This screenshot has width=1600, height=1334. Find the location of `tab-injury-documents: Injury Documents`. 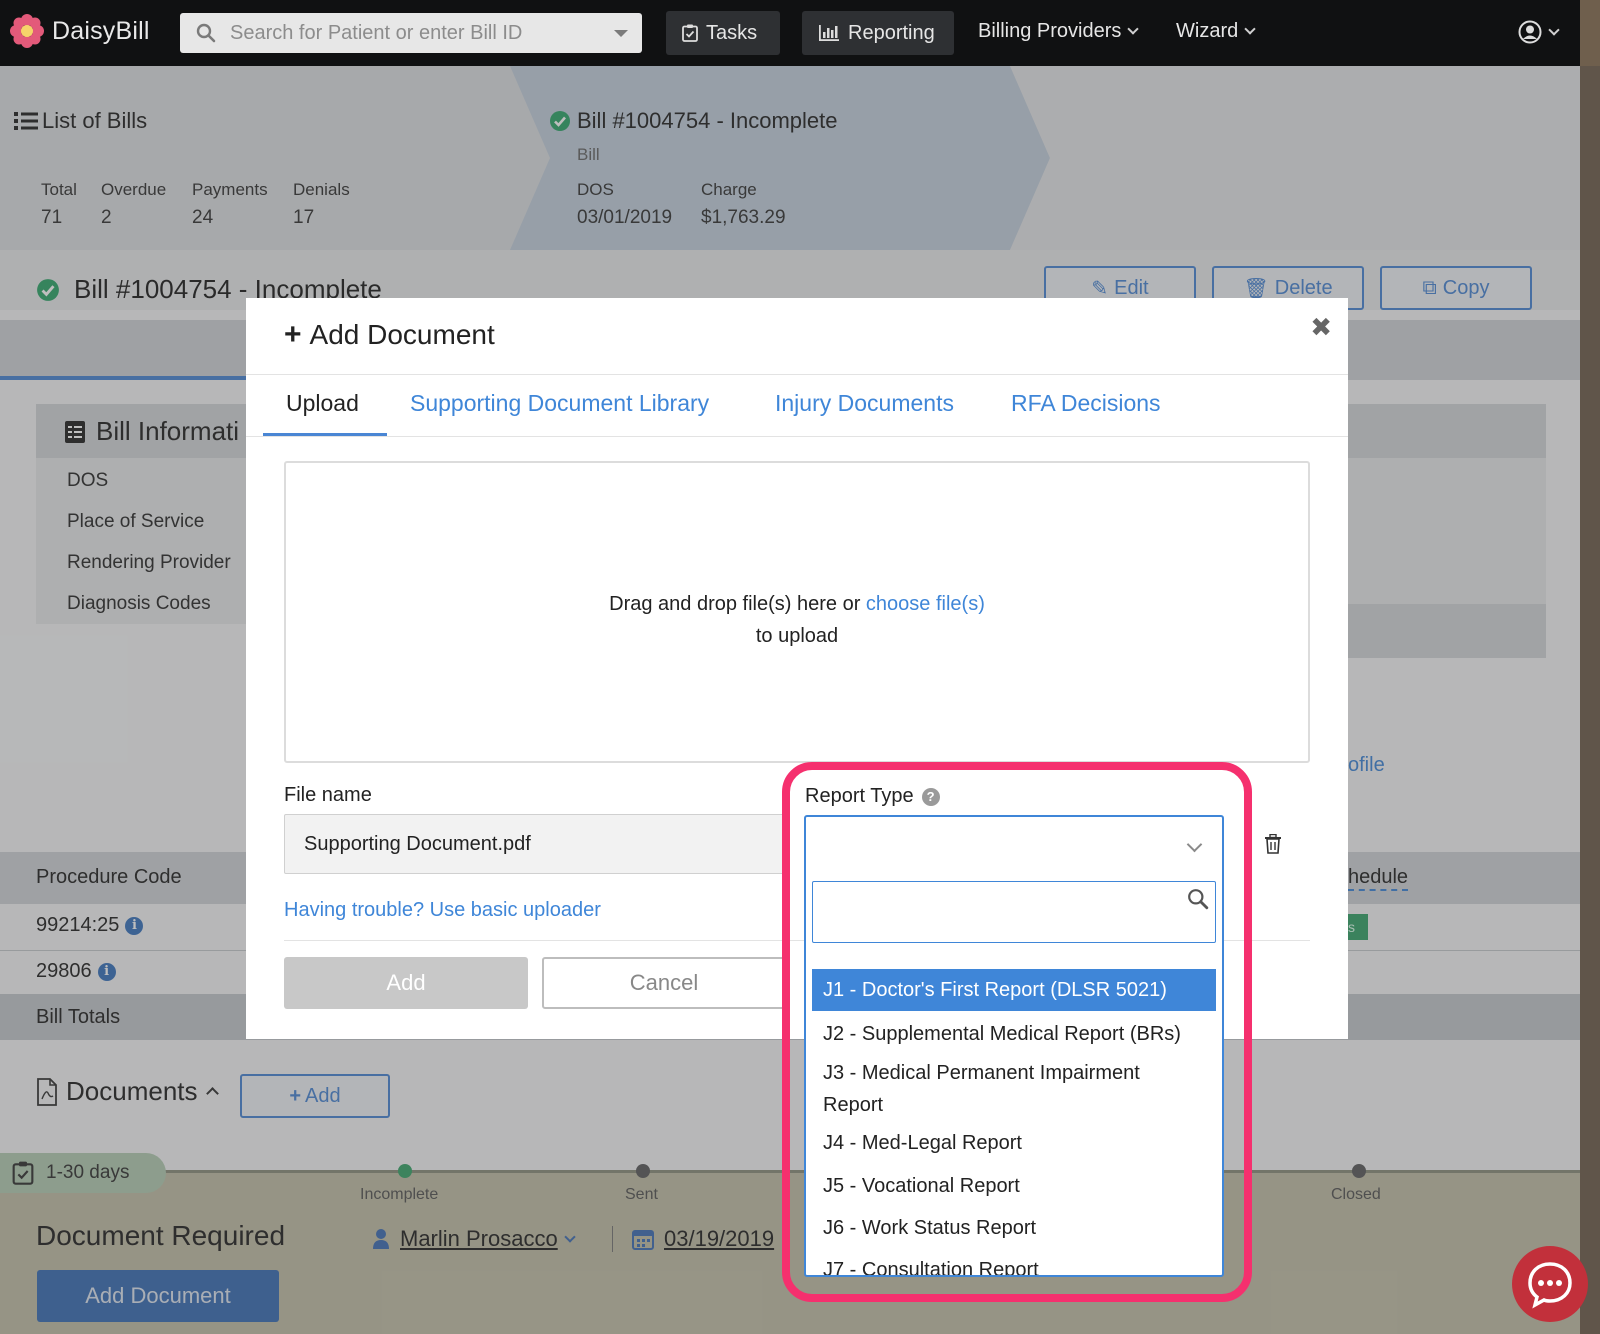

tab-injury-documents: Injury Documents is located at coordinates (864, 403).